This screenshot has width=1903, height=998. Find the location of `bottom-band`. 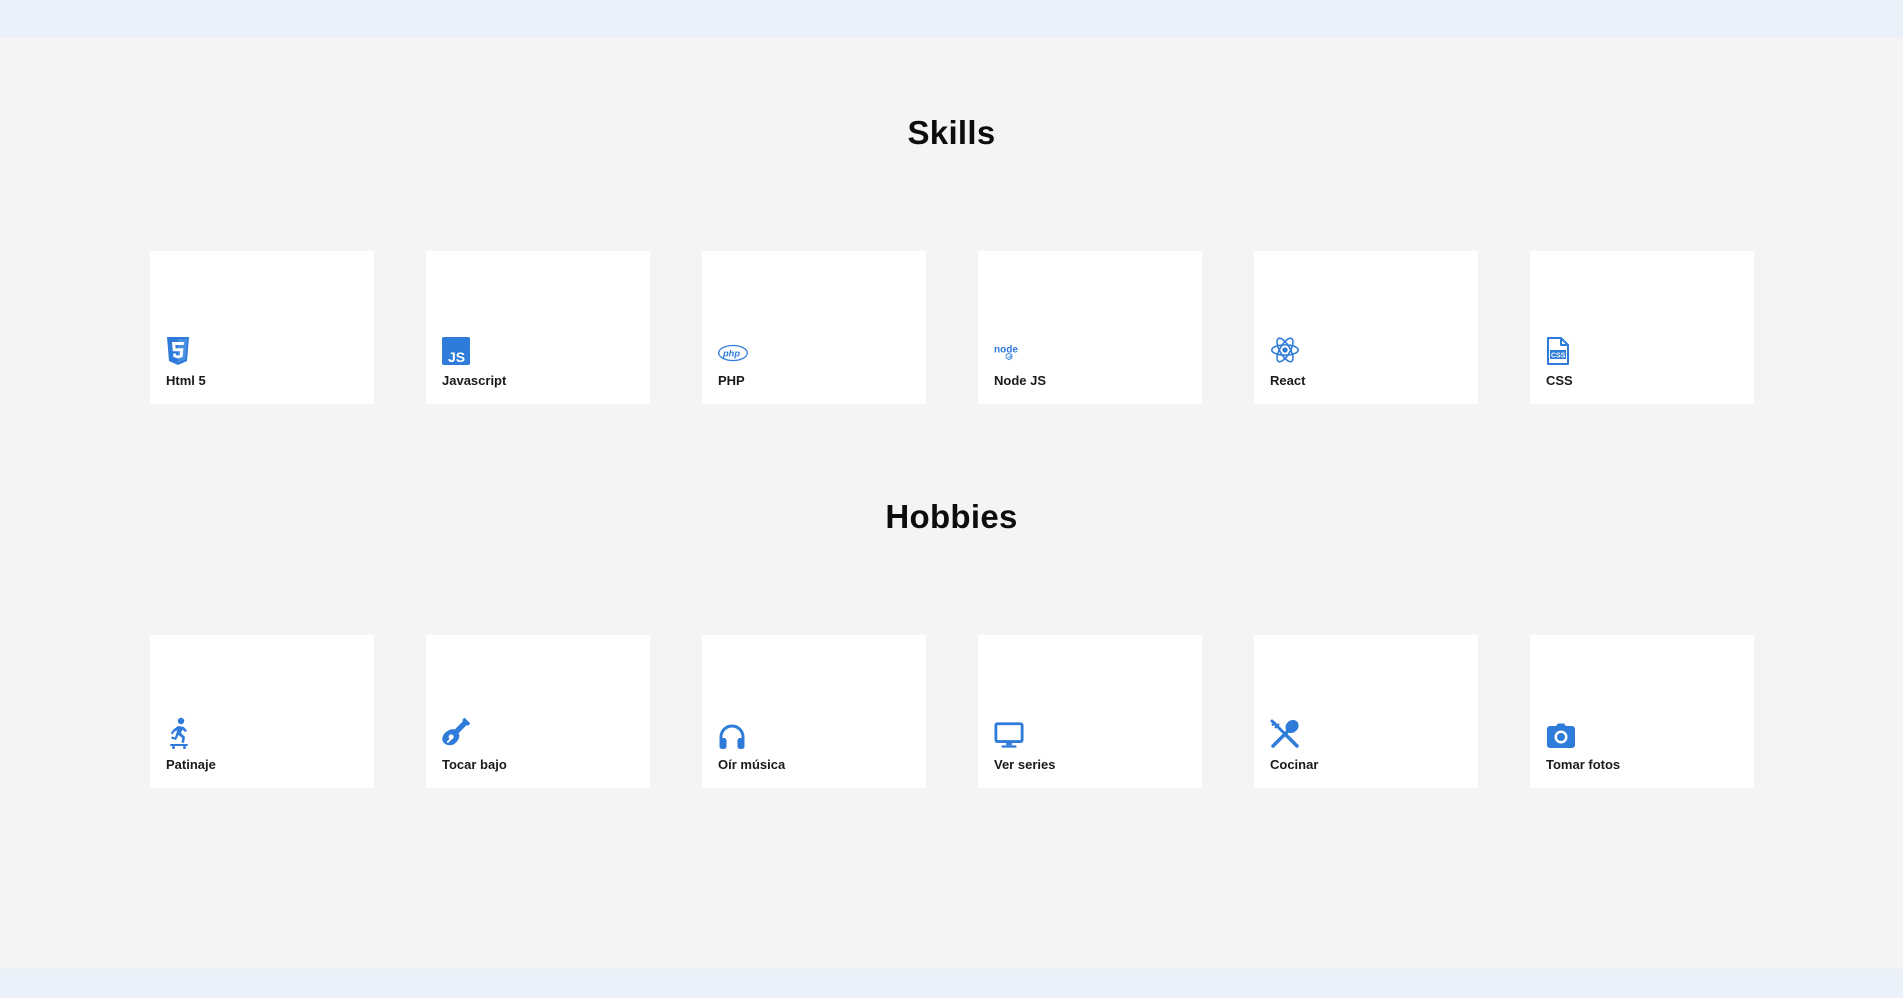

bottom-band is located at coordinates (951, 983).